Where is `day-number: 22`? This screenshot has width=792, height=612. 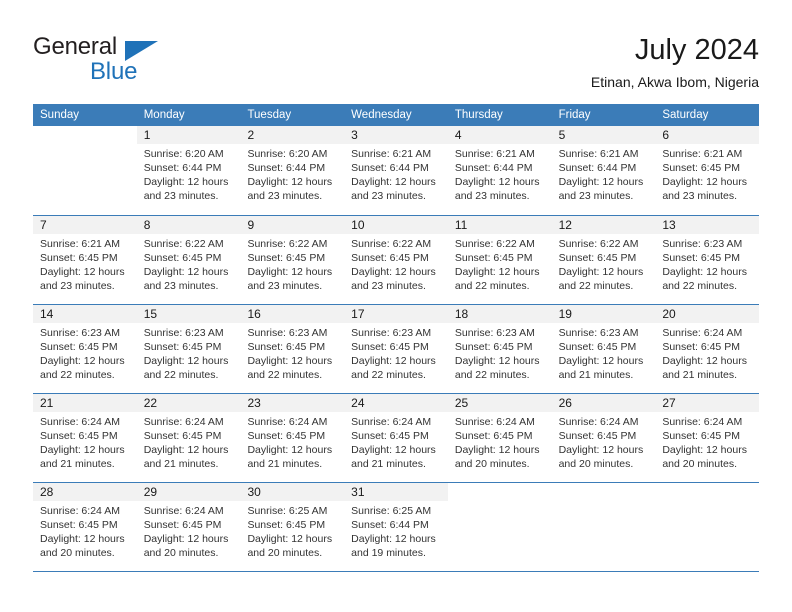 day-number: 22 is located at coordinates (188, 403).